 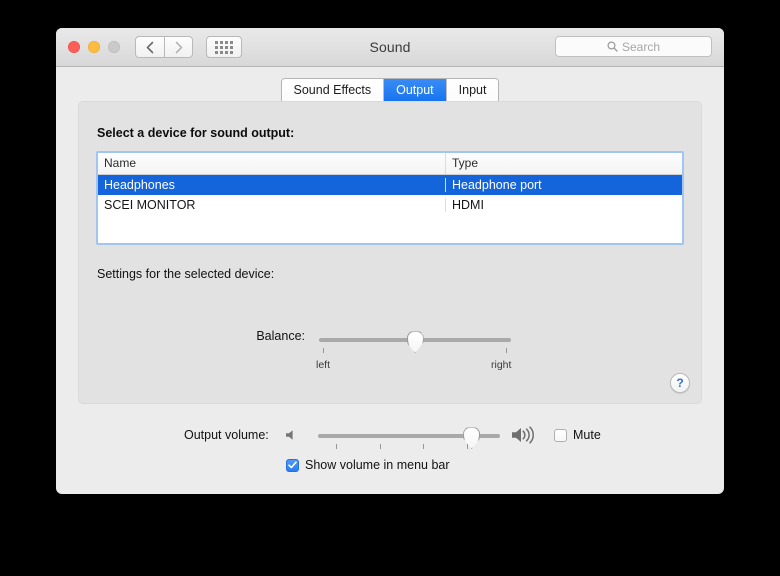 What do you see at coordinates (291, 437) in the screenshot?
I see `speaker-quiet-icon` at bounding box center [291, 437].